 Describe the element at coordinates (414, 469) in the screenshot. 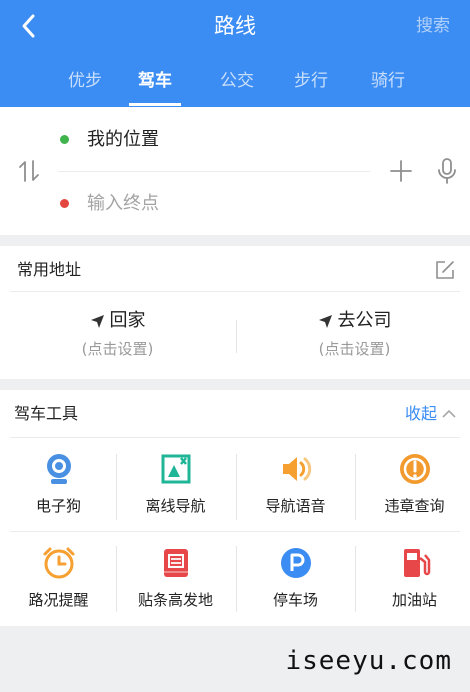

I see `violation-icon` at that location.